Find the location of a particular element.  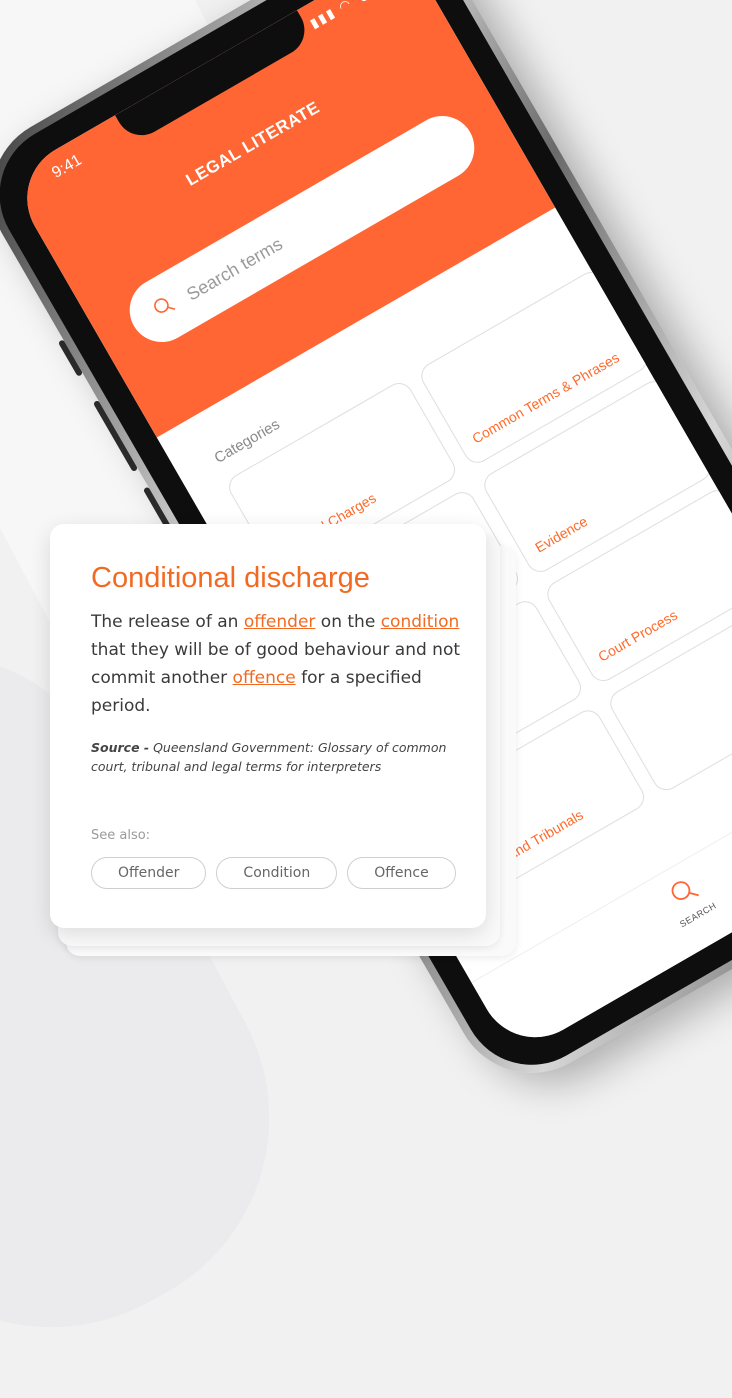

see-also-chips: Offender Condition Offence is located at coordinates (273, 873).